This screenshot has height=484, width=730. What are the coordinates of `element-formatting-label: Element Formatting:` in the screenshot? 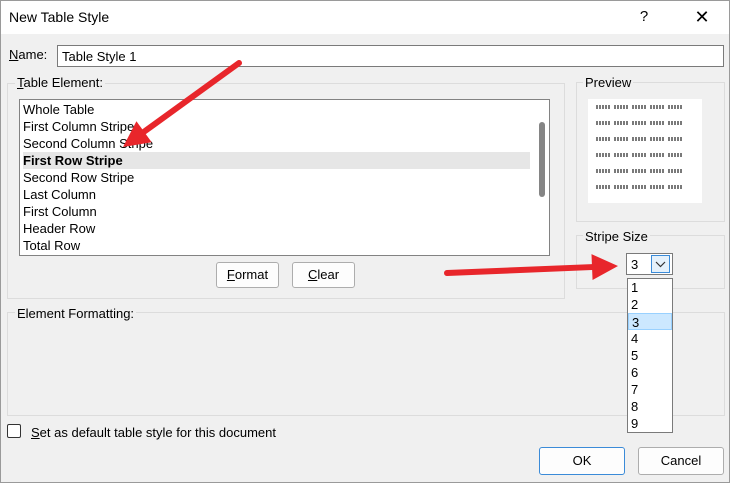 It's located at (76, 313).